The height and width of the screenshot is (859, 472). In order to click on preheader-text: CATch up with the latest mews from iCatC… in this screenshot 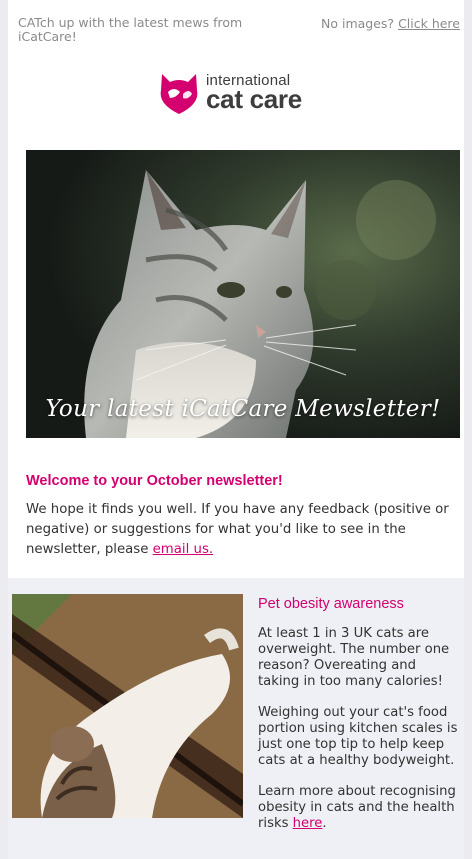, I will do `click(130, 29)`.